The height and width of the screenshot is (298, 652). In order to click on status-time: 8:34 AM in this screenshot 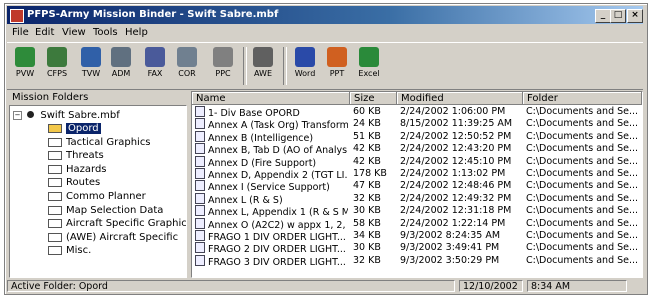, I will do `click(577, 286)`.